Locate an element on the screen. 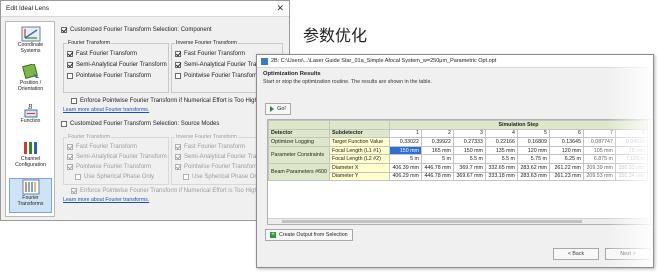  component-ift-pointwise: Pointwise Fourier Transform is located at coordinates (217, 76).